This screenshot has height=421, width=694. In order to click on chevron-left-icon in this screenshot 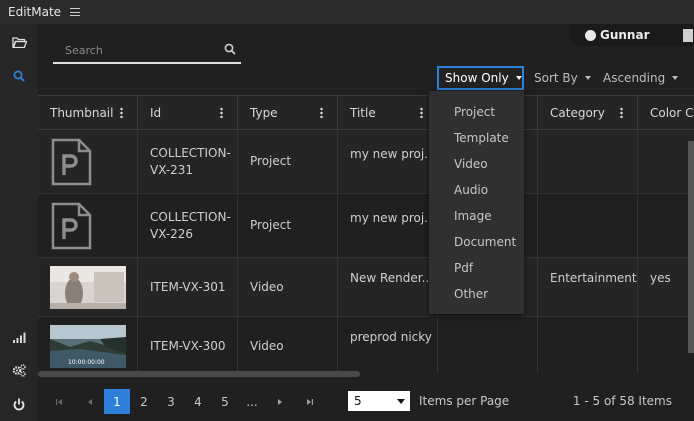, I will do `click(90, 401)`.